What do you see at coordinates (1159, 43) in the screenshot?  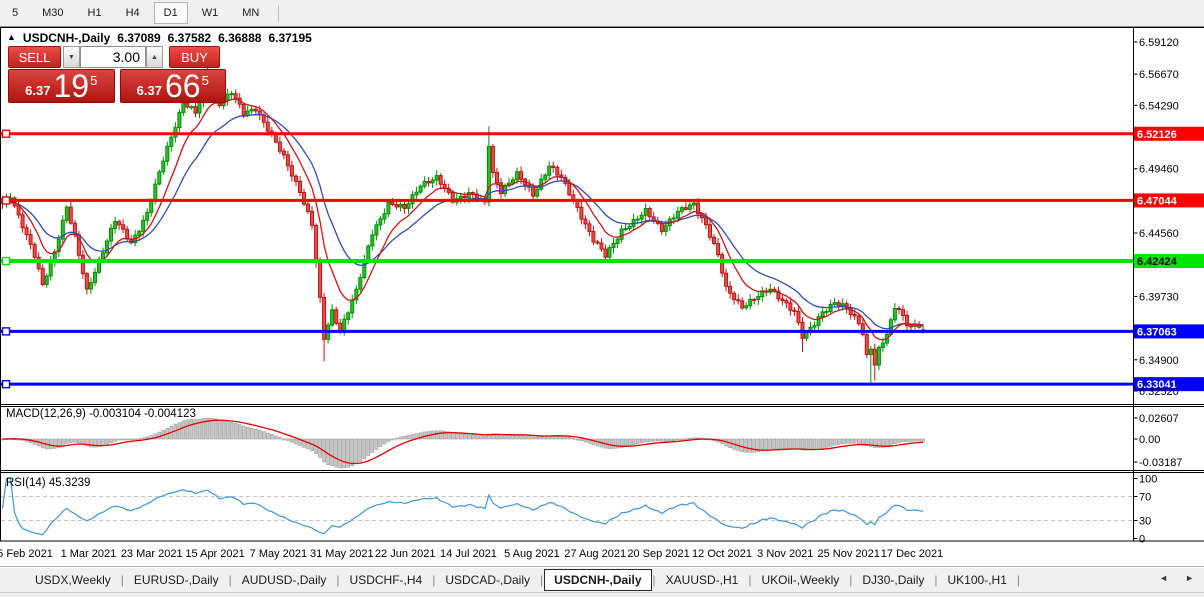 I see `price-axis-tick-label: 6.59120` at bounding box center [1159, 43].